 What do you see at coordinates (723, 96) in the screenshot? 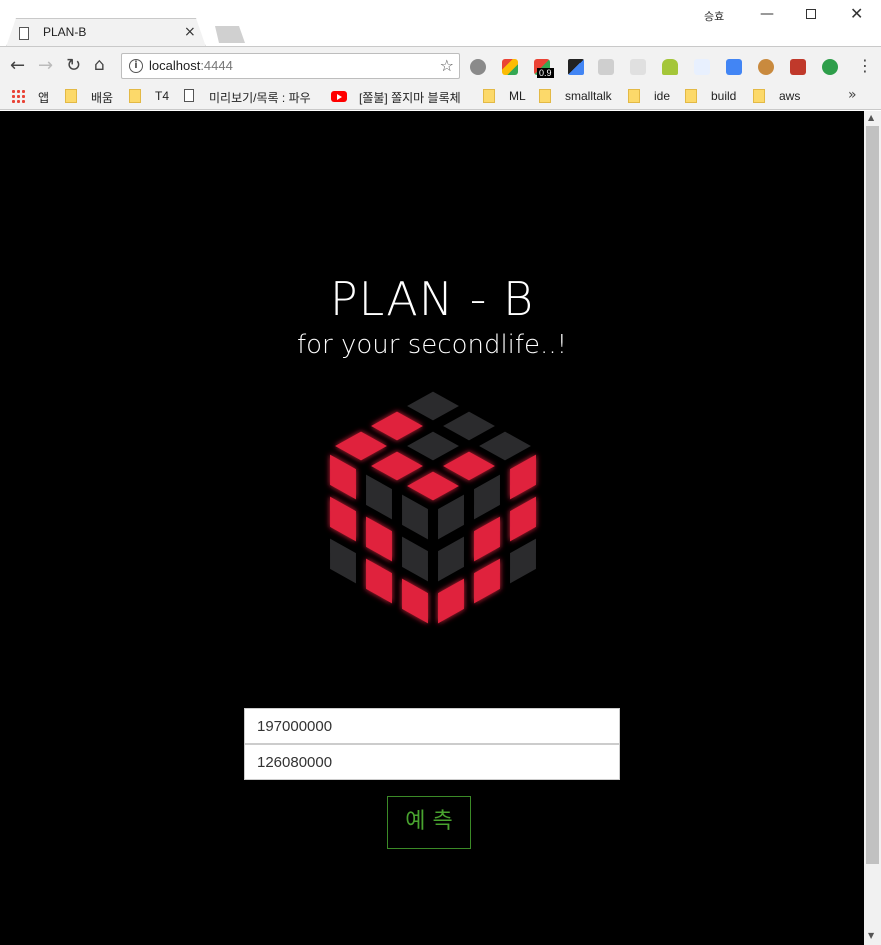
I see `bookmark-folder: build` at bounding box center [723, 96].